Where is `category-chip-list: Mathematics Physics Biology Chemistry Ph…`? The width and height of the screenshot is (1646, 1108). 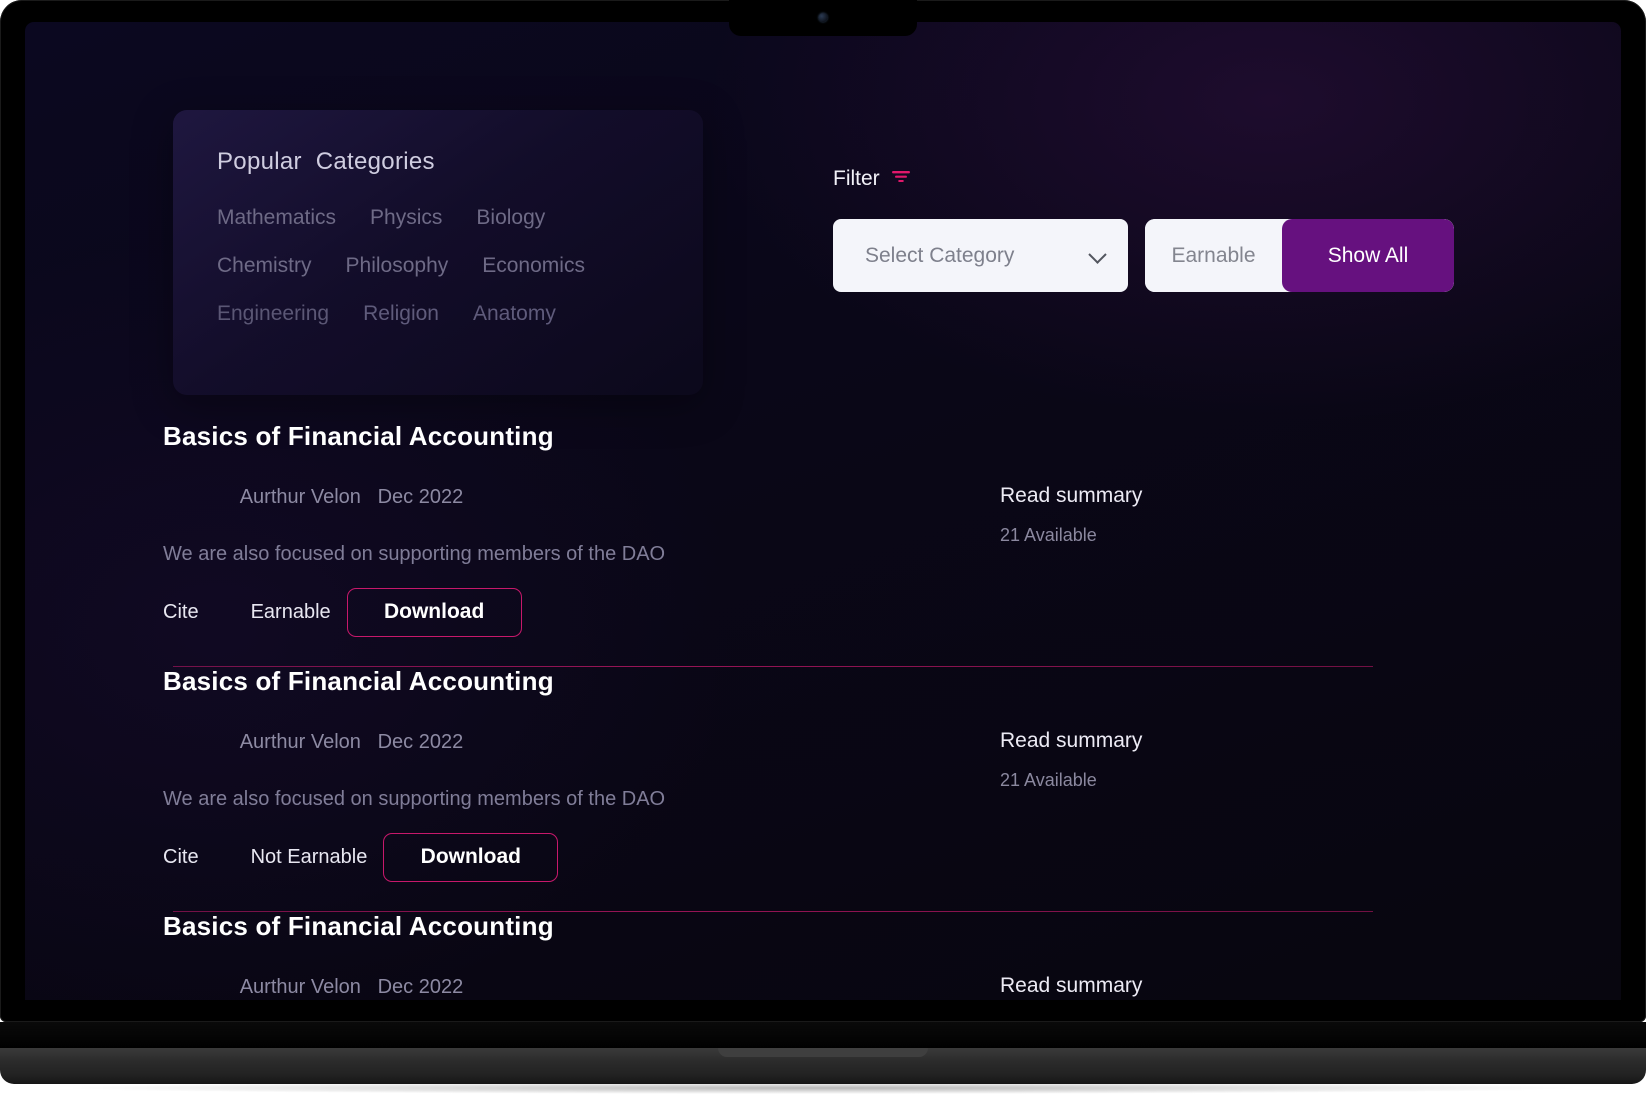
category-chip-list: Mathematics Physics Biology Chemistry Ph… is located at coordinates (447, 278).